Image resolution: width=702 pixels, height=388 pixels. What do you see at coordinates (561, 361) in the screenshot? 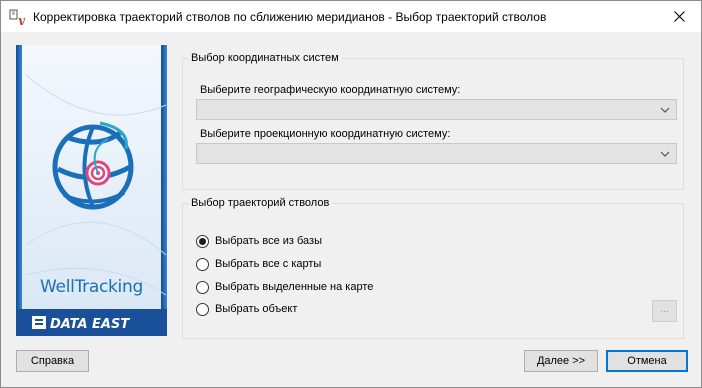
I see `next-button: Далее >>` at bounding box center [561, 361].